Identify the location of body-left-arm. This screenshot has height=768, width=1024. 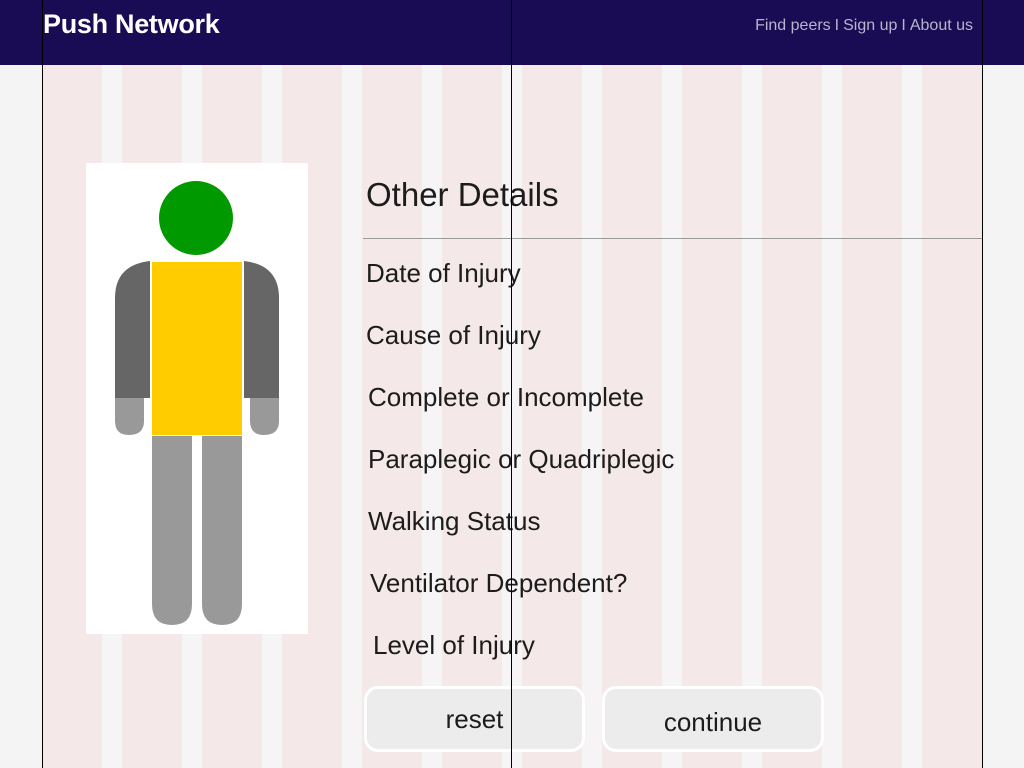
(132, 329).